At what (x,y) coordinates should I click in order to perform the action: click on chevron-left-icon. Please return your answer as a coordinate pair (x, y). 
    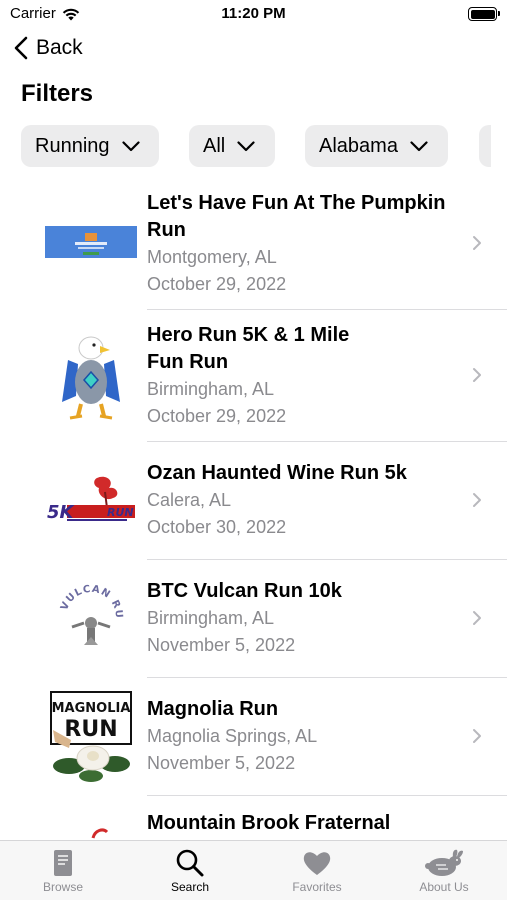
    Looking at the image, I should click on (21, 48).